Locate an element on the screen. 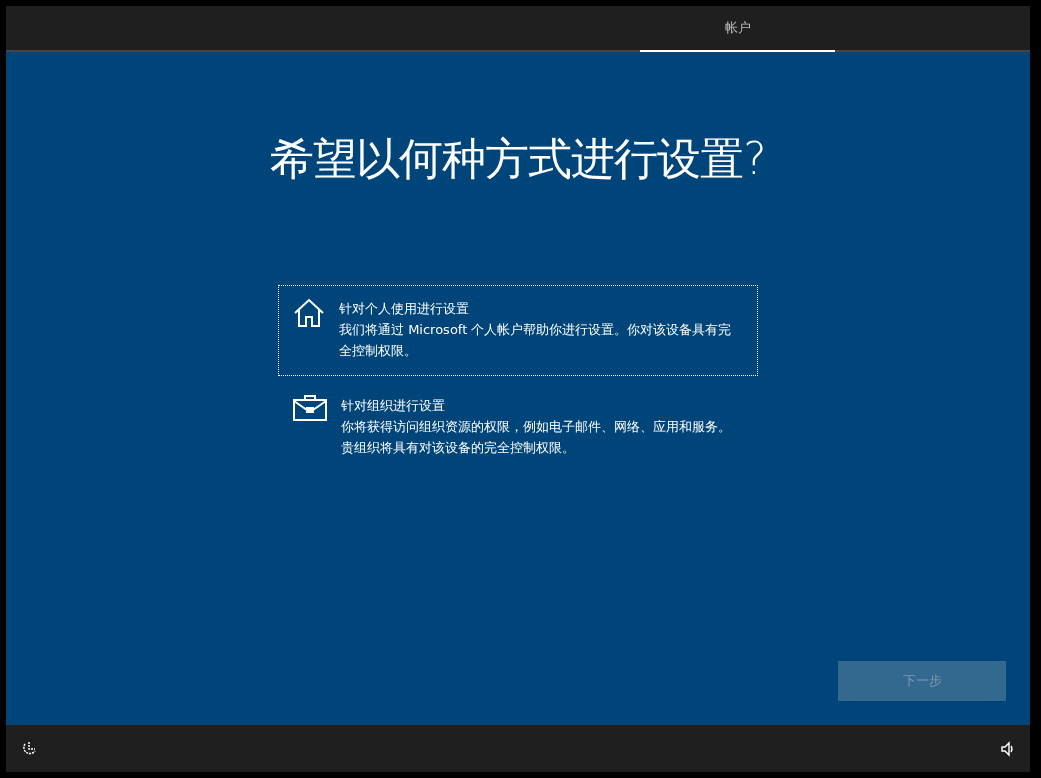  setup-option: 针对组织进行设置 你将获得访问组织资源的权限，例如电子邮件、网络、应用和服务。贵组织将具有对该设备的完全控制权限。 is located at coordinates (518, 427).